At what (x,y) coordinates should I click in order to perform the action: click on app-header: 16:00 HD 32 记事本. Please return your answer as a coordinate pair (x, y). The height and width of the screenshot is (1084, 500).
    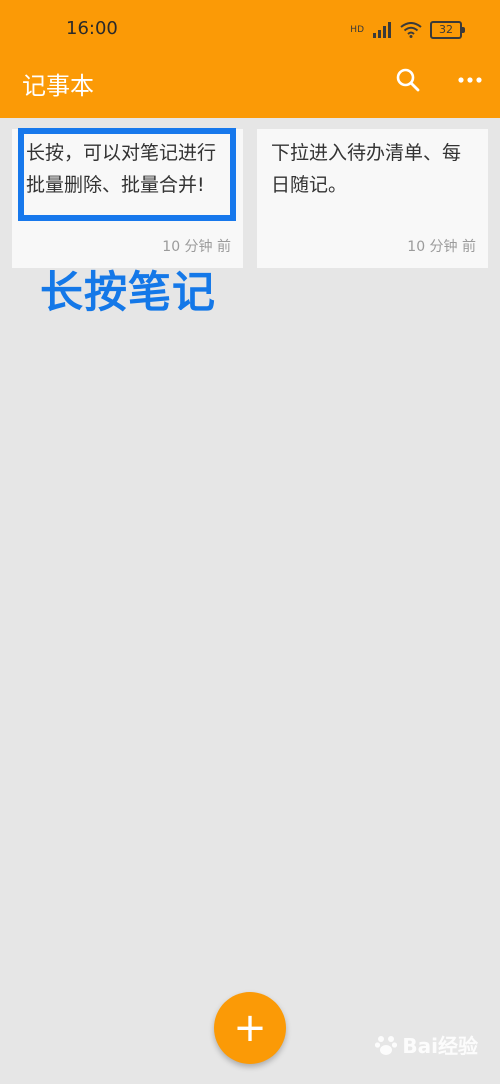
    Looking at the image, I should click on (250, 59).